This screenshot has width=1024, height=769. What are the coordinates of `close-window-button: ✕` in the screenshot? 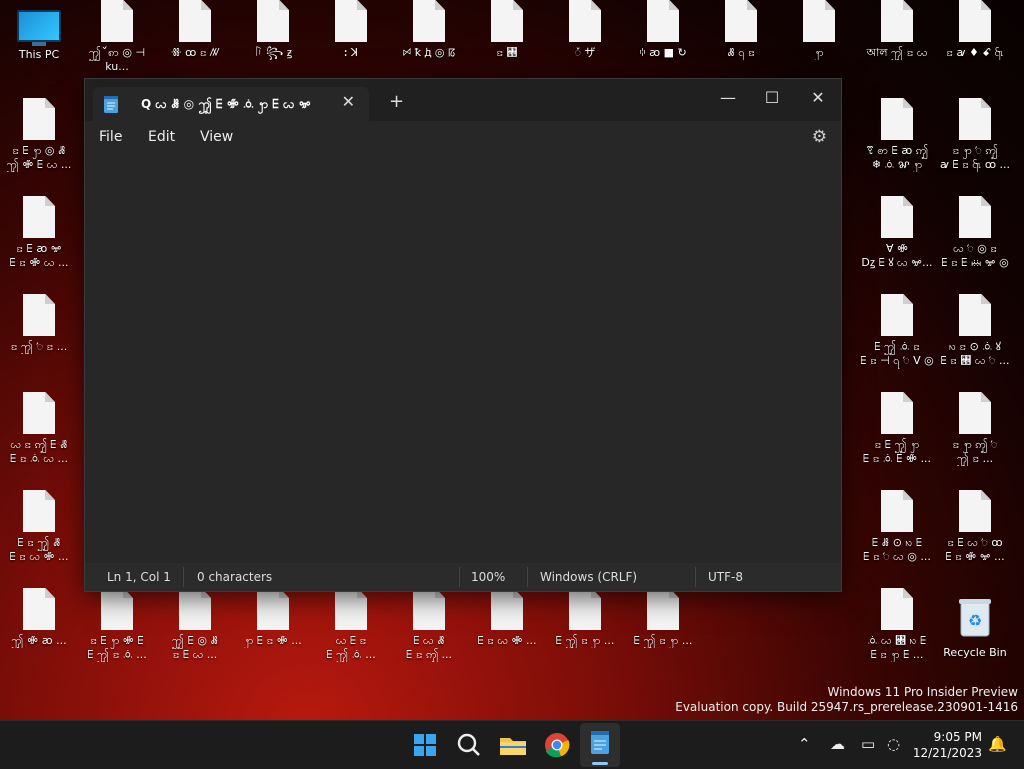 It's located at (818, 98).